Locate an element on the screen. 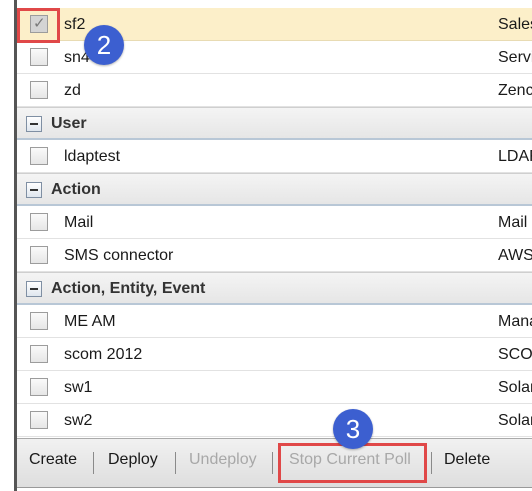 The width and height of the screenshot is (532, 491). row-type: SCO is located at coordinates (515, 354).